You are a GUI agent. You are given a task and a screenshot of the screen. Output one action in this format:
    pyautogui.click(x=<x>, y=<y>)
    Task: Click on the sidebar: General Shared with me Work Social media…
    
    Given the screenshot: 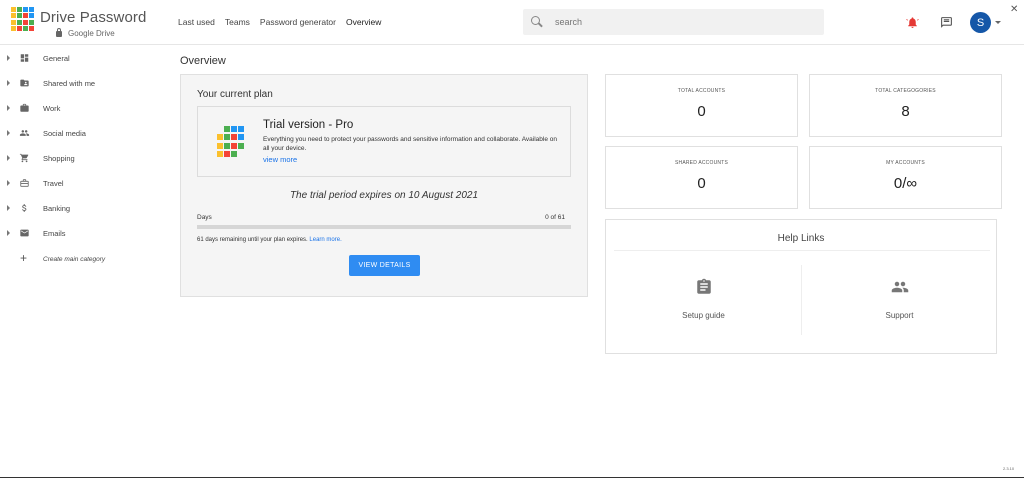 What is the action you would take?
    pyautogui.click(x=85, y=160)
    